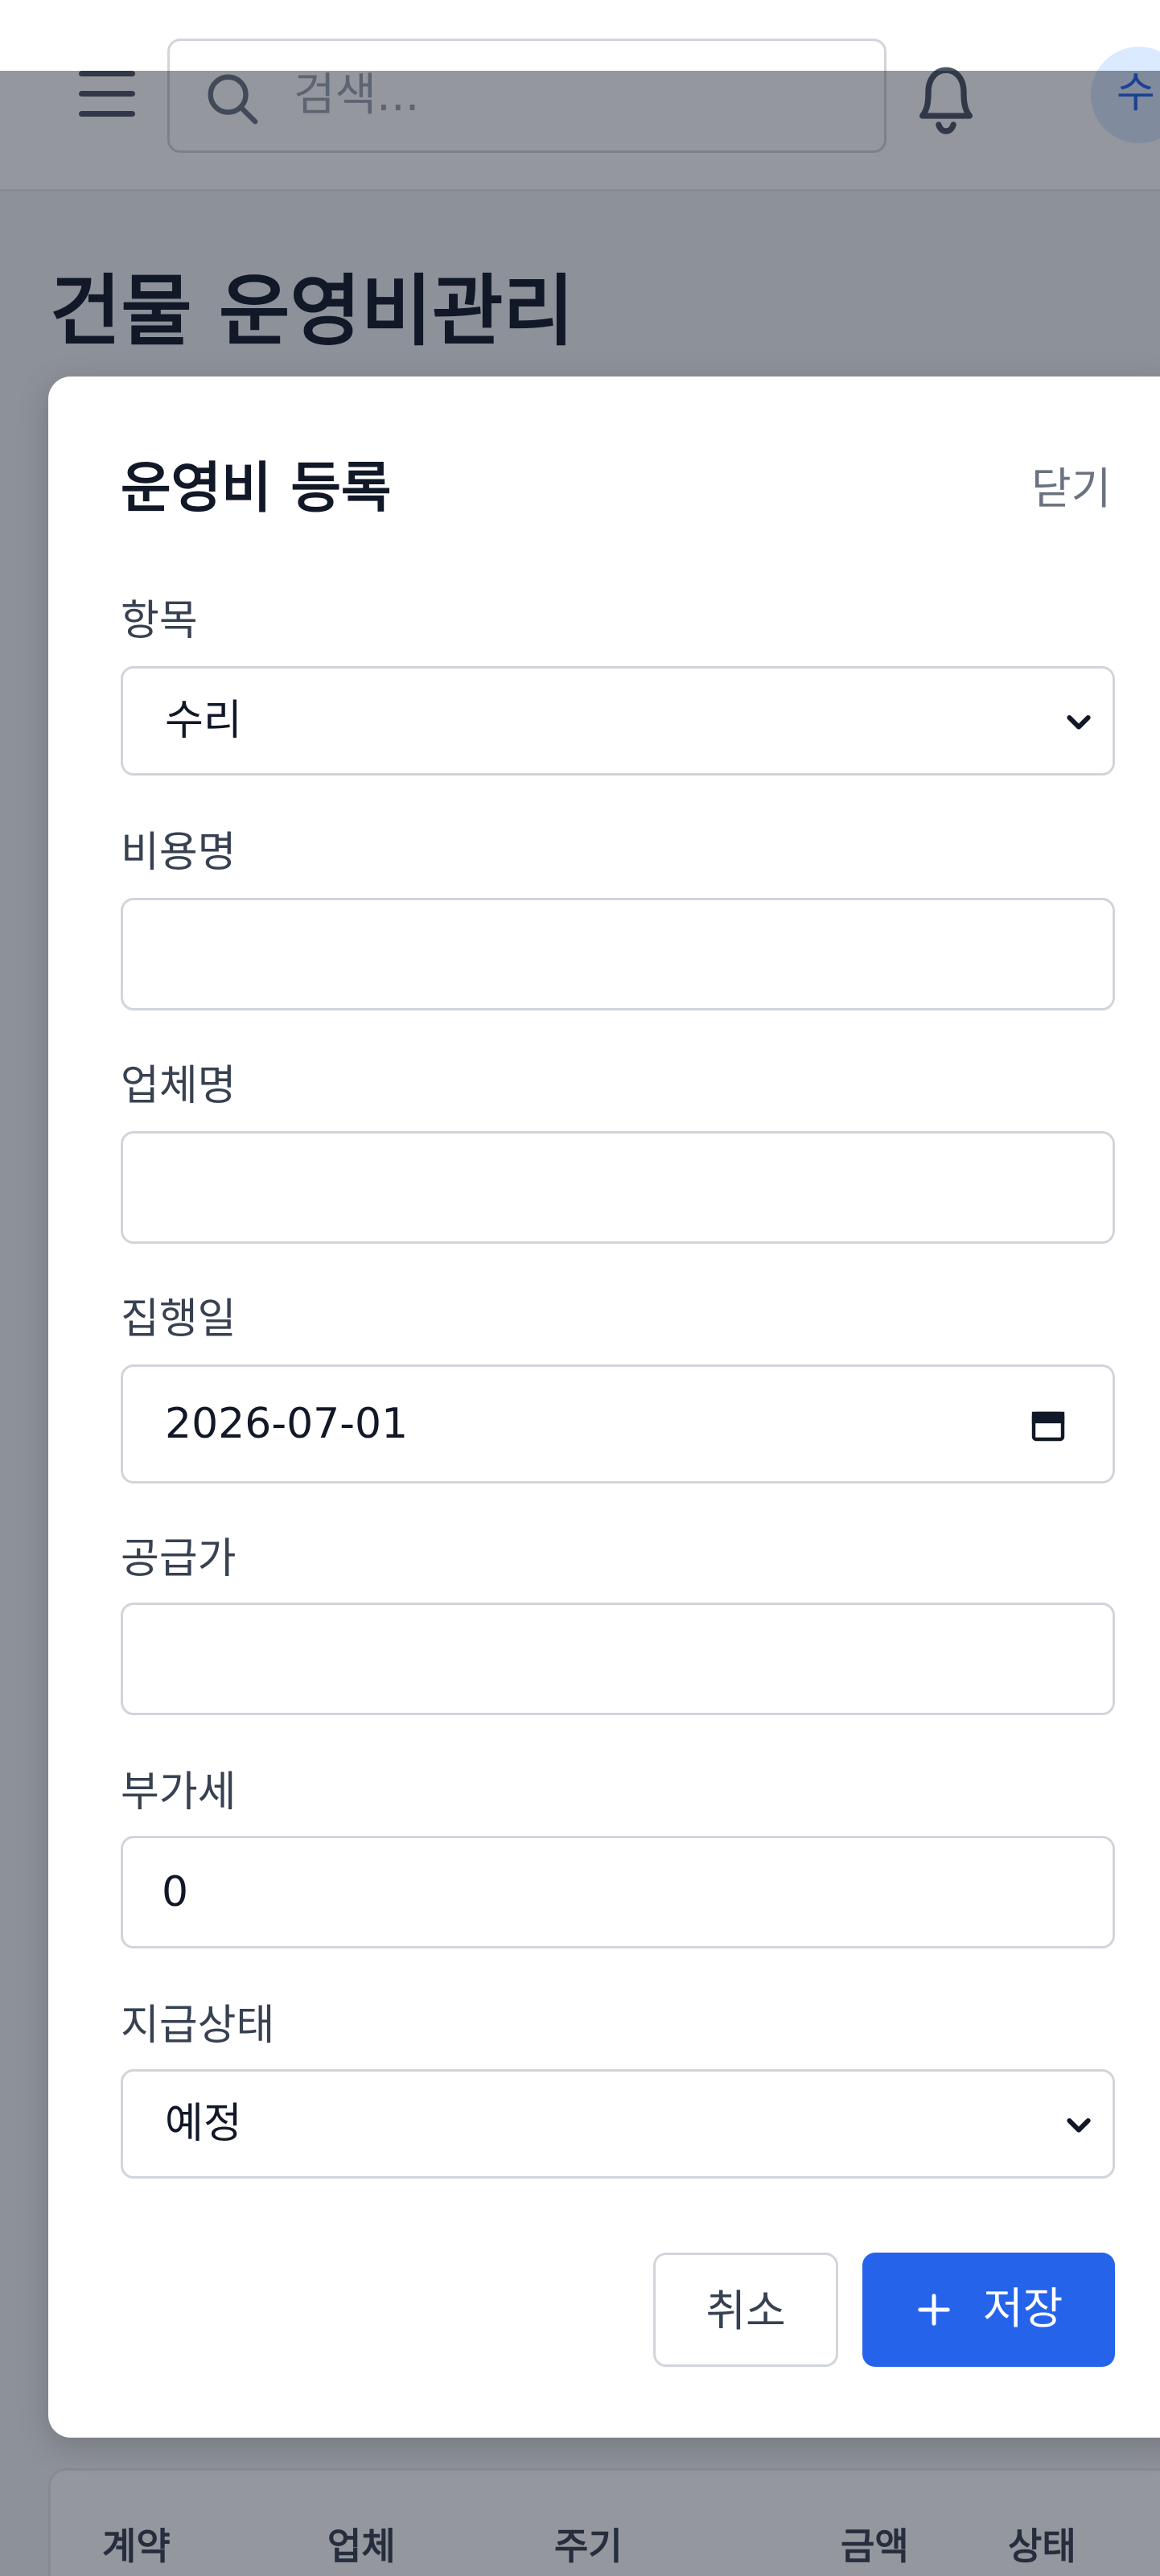 The height and width of the screenshot is (2576, 1160). I want to click on calendar-icon, so click(1048, 1424).